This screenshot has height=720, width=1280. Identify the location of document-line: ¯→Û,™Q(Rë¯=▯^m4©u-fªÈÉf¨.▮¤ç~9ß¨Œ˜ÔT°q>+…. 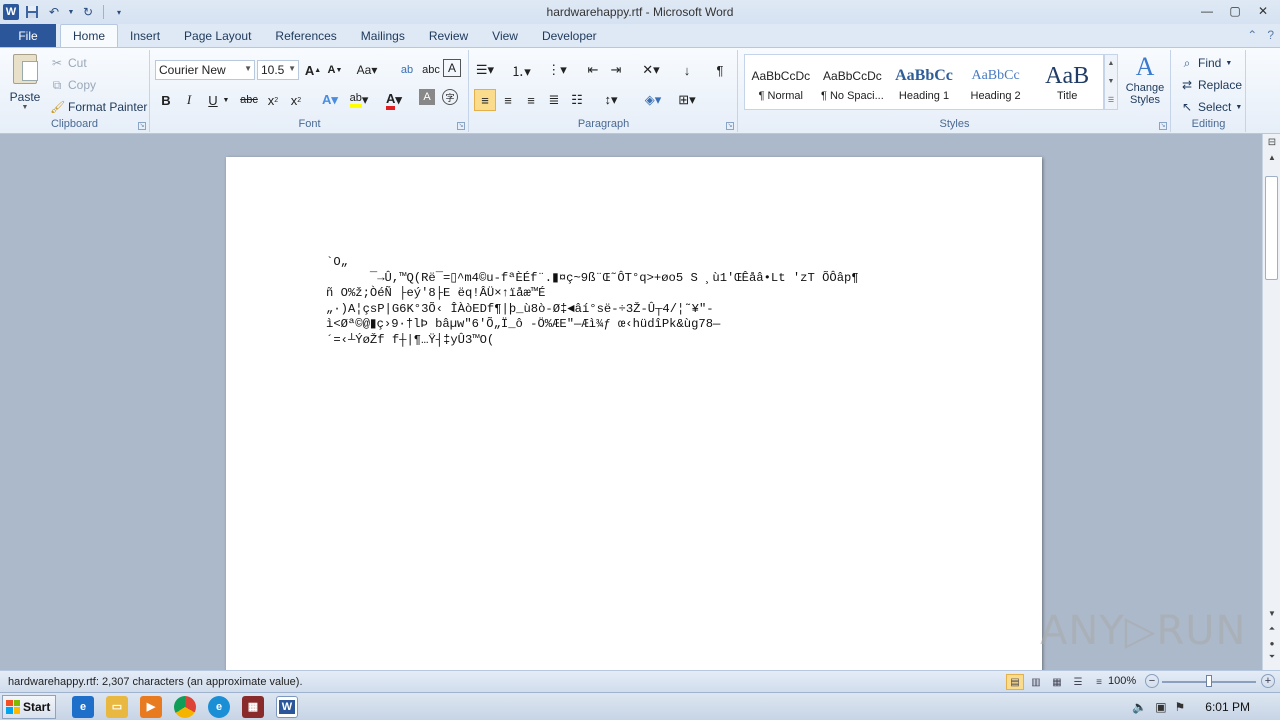
(592, 279).